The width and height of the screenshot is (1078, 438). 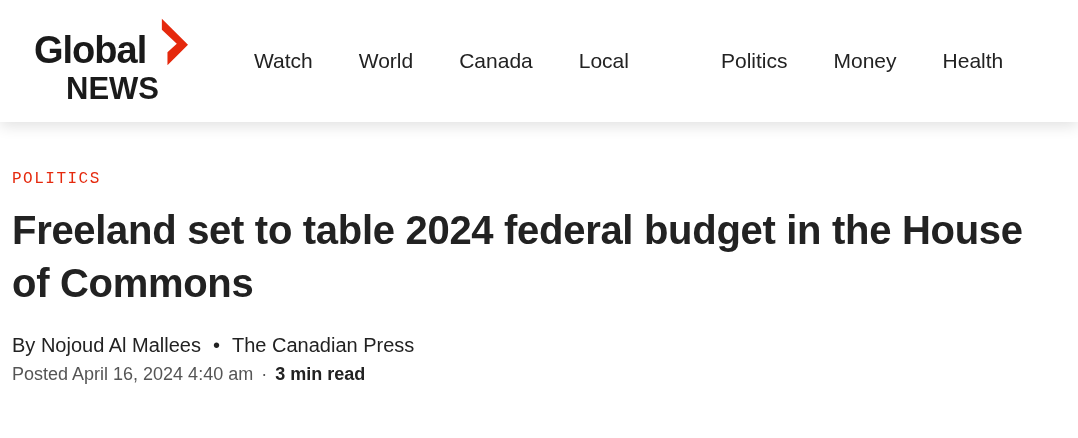 What do you see at coordinates (320, 374) in the screenshot?
I see `read-time: 3 min read` at bounding box center [320, 374].